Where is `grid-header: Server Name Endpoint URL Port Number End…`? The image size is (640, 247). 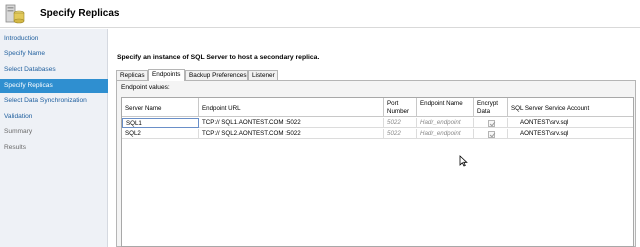 grid-header: Server Name Endpoint URL Port Number End… is located at coordinates (377, 107).